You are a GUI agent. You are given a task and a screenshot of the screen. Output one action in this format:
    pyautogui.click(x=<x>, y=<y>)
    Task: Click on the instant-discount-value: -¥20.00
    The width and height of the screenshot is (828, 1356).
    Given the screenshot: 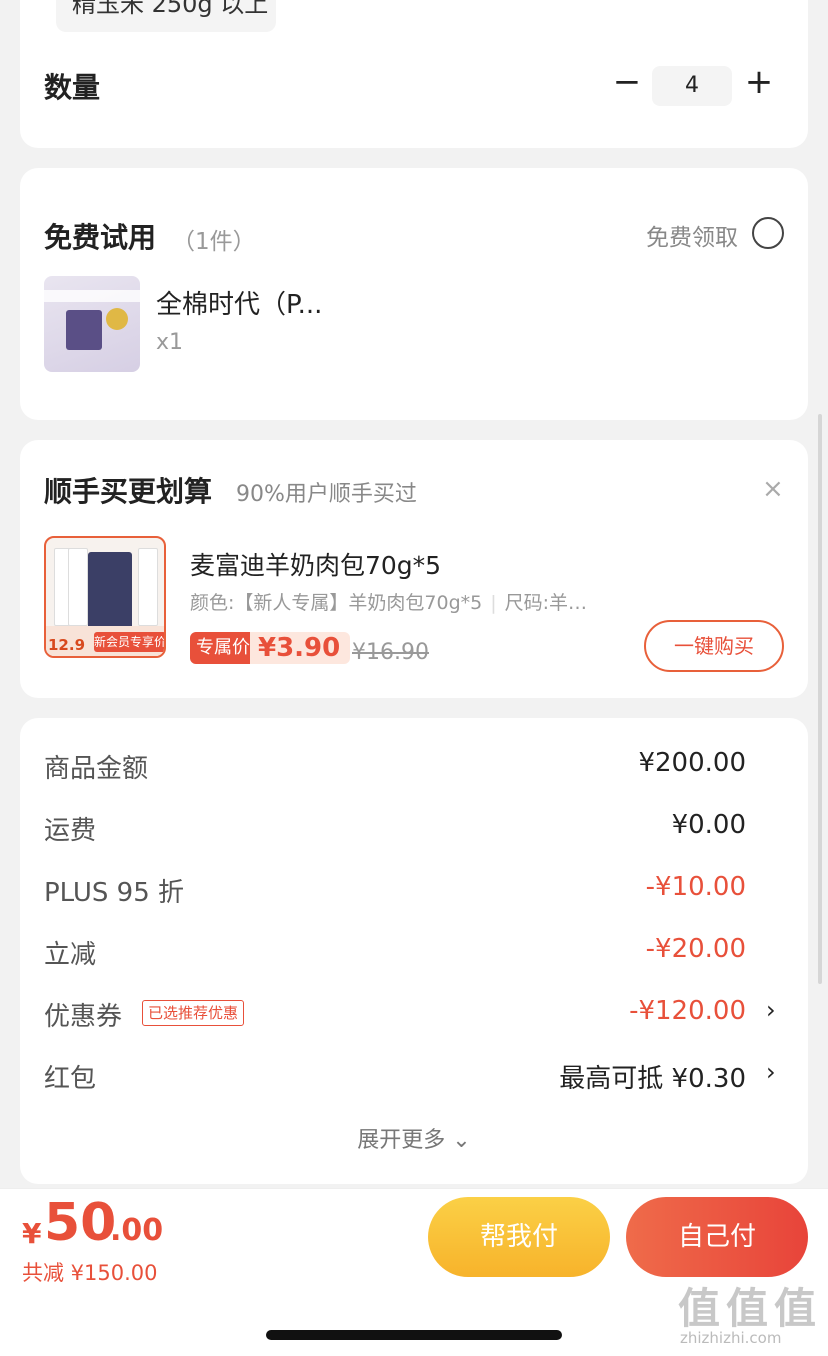 What is the action you would take?
    pyautogui.click(x=695, y=949)
    